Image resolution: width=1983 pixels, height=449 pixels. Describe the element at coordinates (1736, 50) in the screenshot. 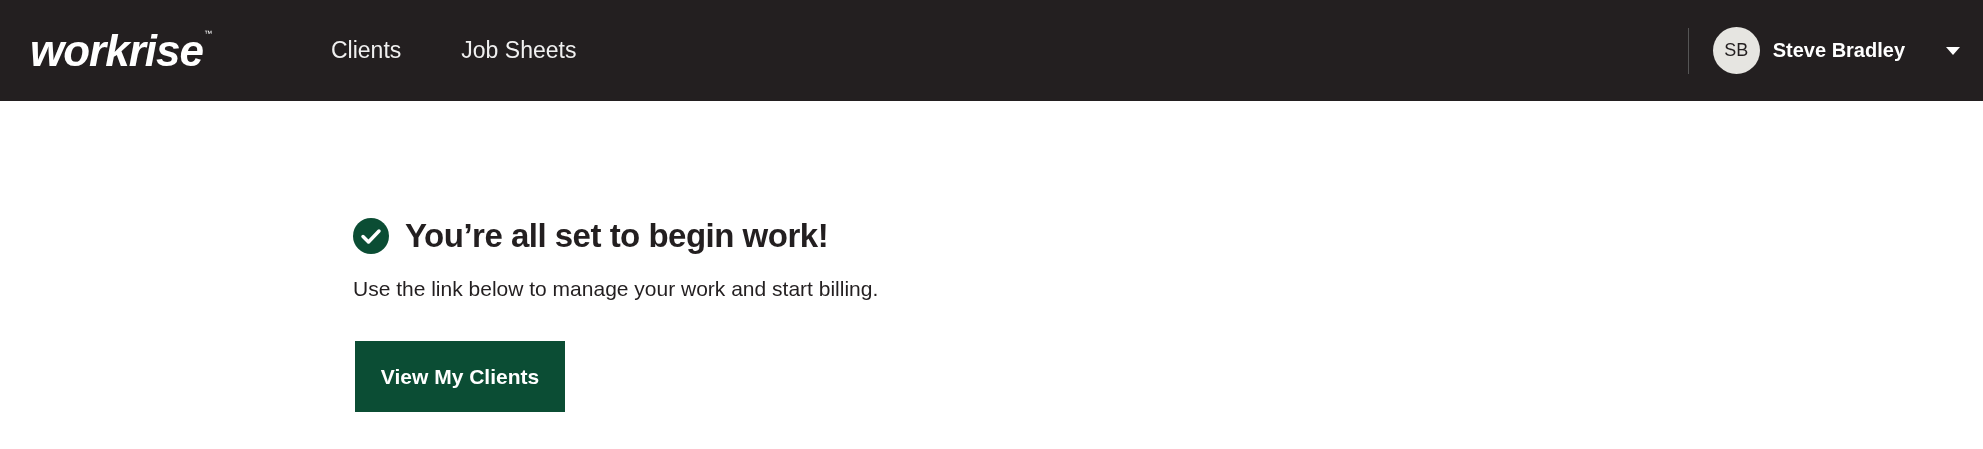

I see `avatar: SB` at that location.